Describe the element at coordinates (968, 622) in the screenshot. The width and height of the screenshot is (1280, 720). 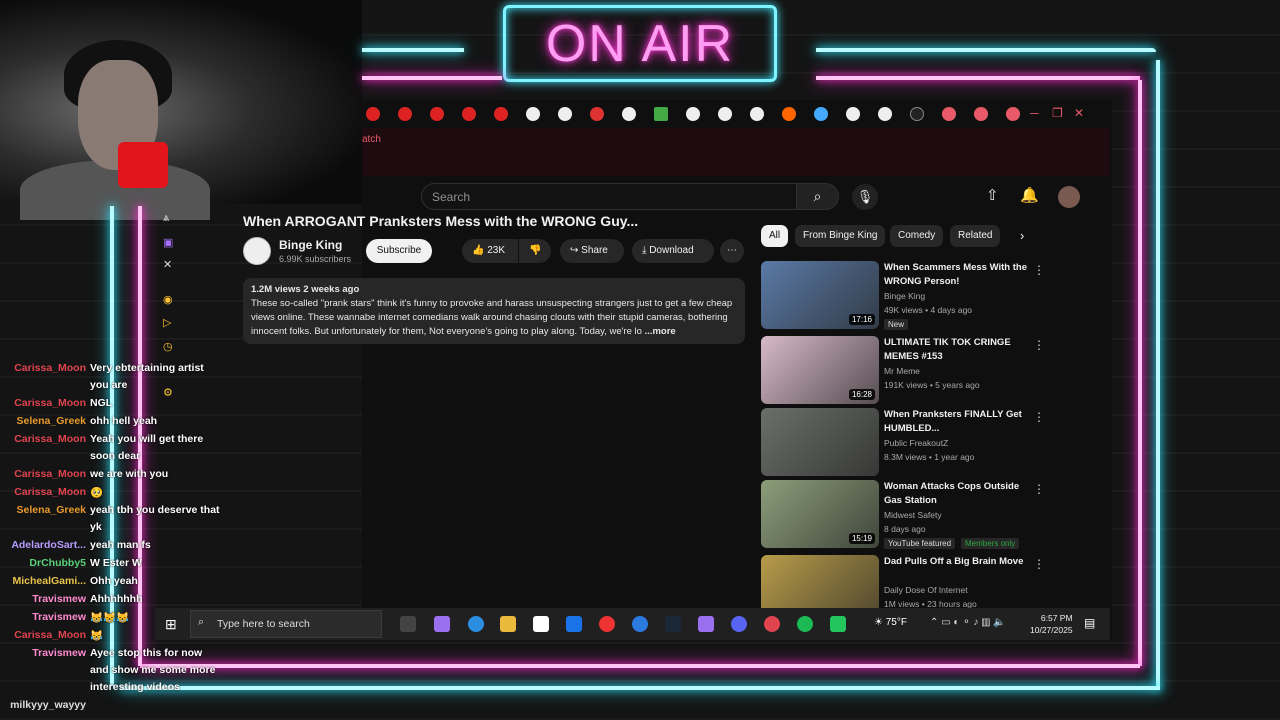
I see `system-tray-icons: ⌃ ▭ ◐ ⚬ ♪ ▥ 🔈` at that location.